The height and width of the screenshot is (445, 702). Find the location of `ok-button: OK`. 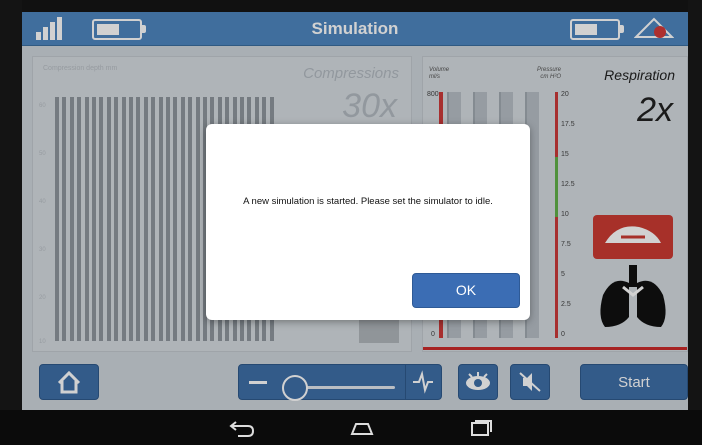

ok-button: OK is located at coordinates (466, 290).